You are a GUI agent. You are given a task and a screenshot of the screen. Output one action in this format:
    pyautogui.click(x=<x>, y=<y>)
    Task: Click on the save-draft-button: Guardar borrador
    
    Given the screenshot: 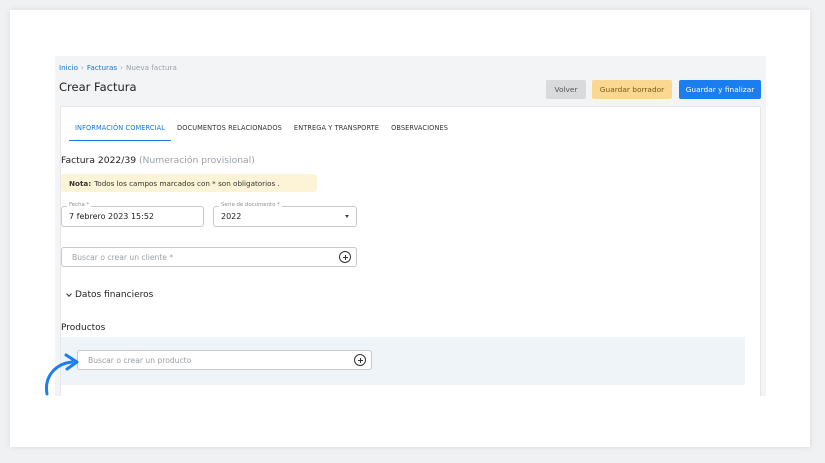 What is the action you would take?
    pyautogui.click(x=632, y=89)
    